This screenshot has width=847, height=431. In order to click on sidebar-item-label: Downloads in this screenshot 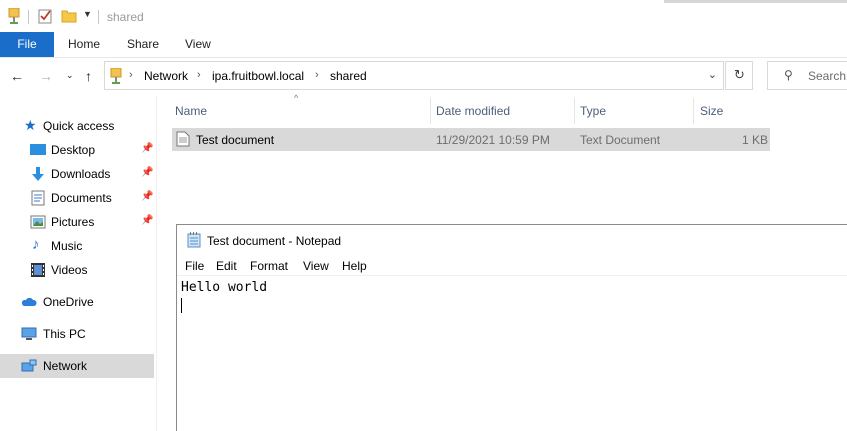, I will do `click(81, 174)`.